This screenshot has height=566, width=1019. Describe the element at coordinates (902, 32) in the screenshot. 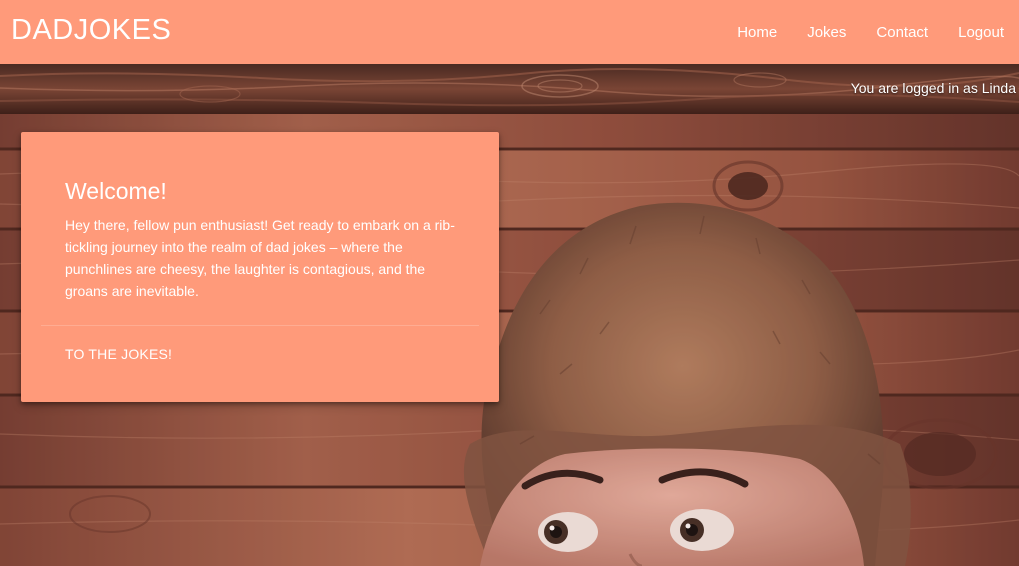

I see `nav-link-contact: Contact` at that location.